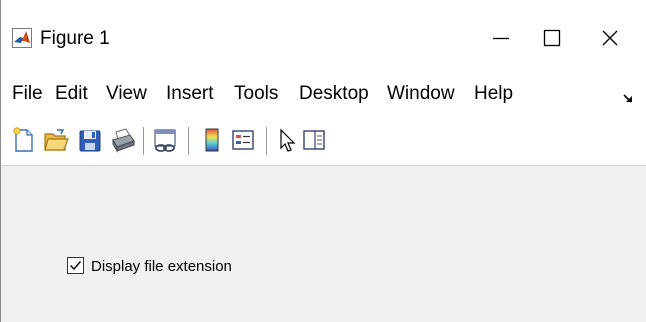 This screenshot has height=322, width=646. Describe the element at coordinates (243, 140) in the screenshot. I see `legend-icon` at that location.